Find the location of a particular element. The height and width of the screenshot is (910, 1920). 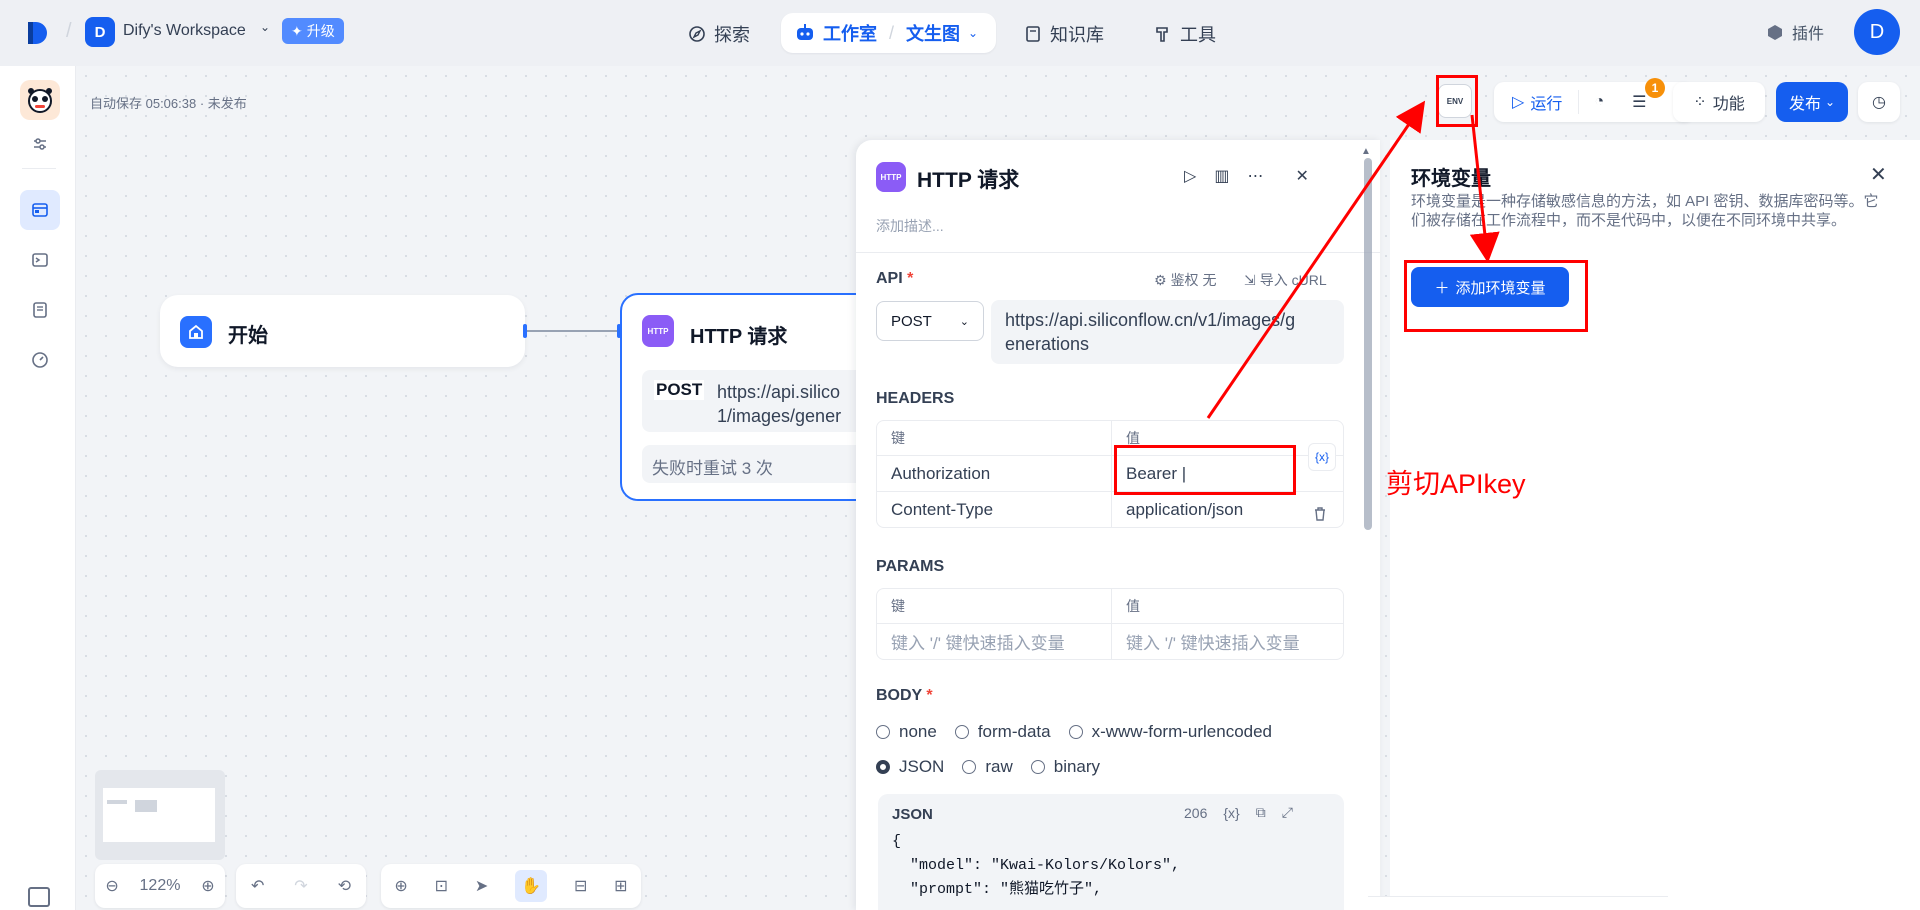

features-label: 功能 is located at coordinates (1728, 104).